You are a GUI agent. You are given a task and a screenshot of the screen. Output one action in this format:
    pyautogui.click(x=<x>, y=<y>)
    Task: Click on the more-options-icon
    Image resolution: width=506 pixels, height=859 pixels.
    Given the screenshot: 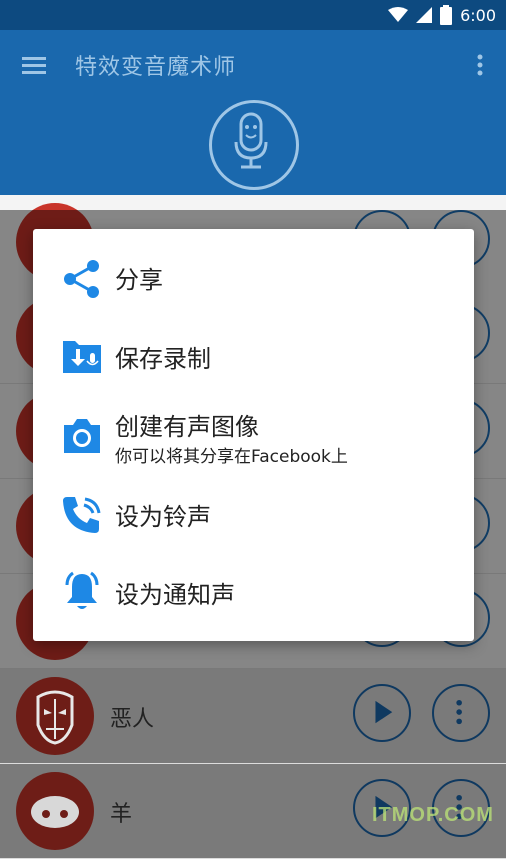 What is the action you would take?
    pyautogui.click(x=480, y=67)
    